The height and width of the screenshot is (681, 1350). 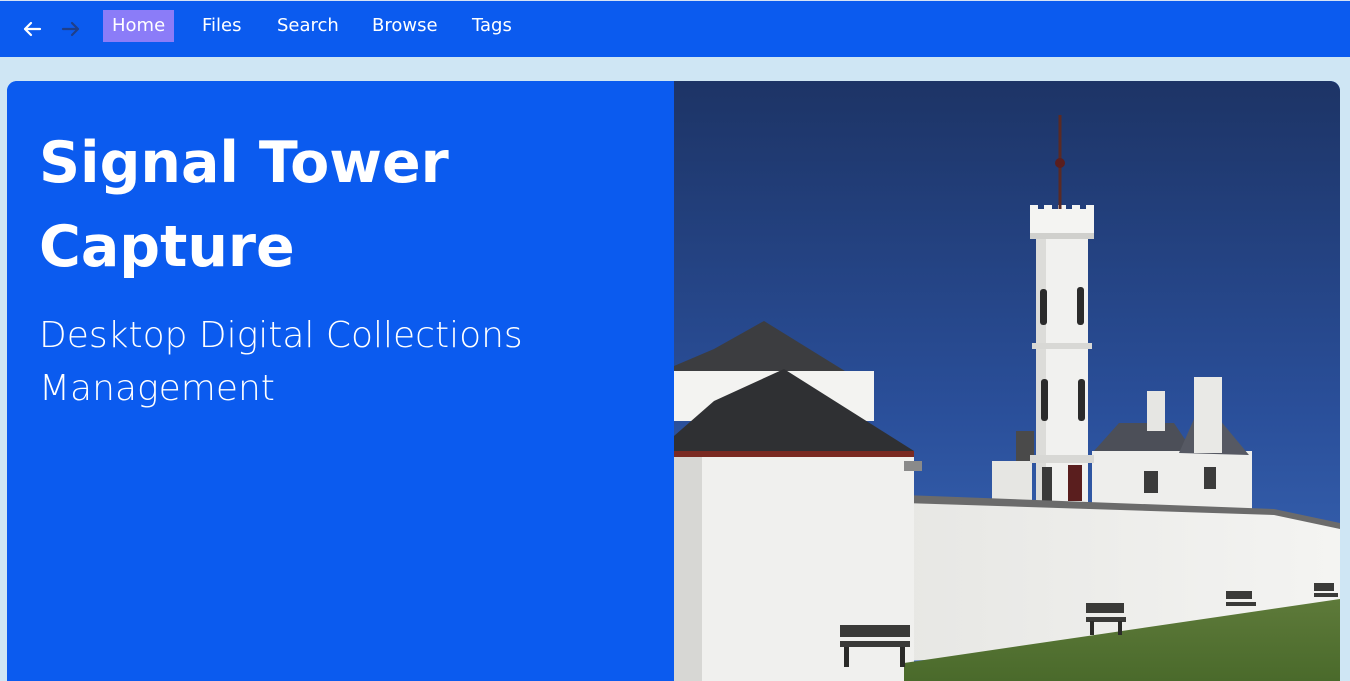 I want to click on arrow-left-icon, so click(x=32, y=29).